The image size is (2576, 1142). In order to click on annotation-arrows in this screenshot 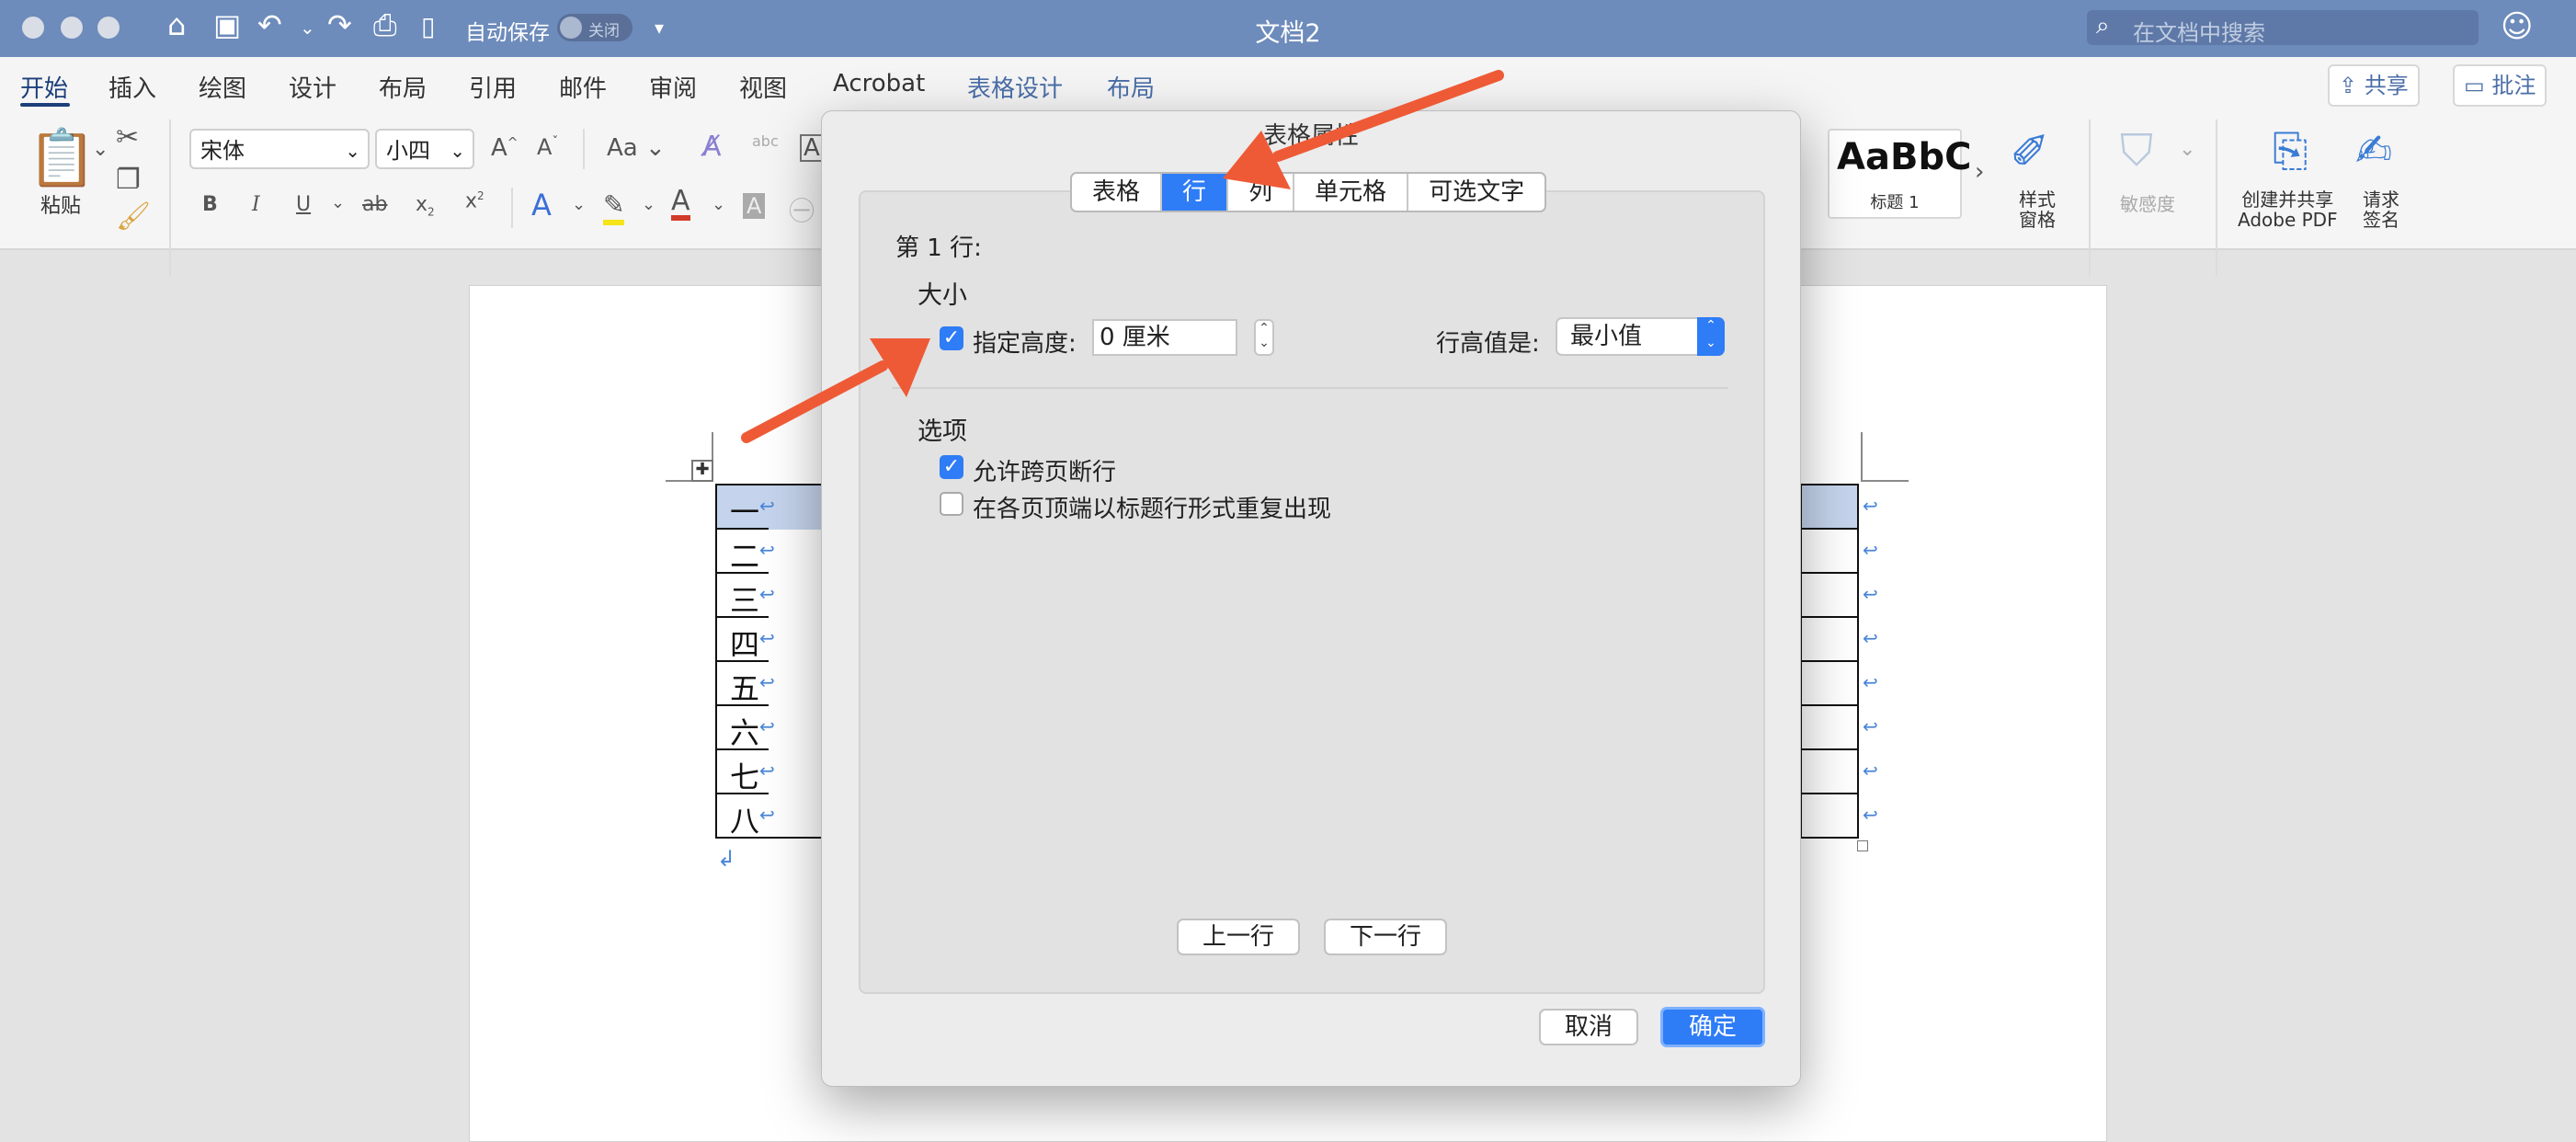, I will do `click(1122, 256)`.